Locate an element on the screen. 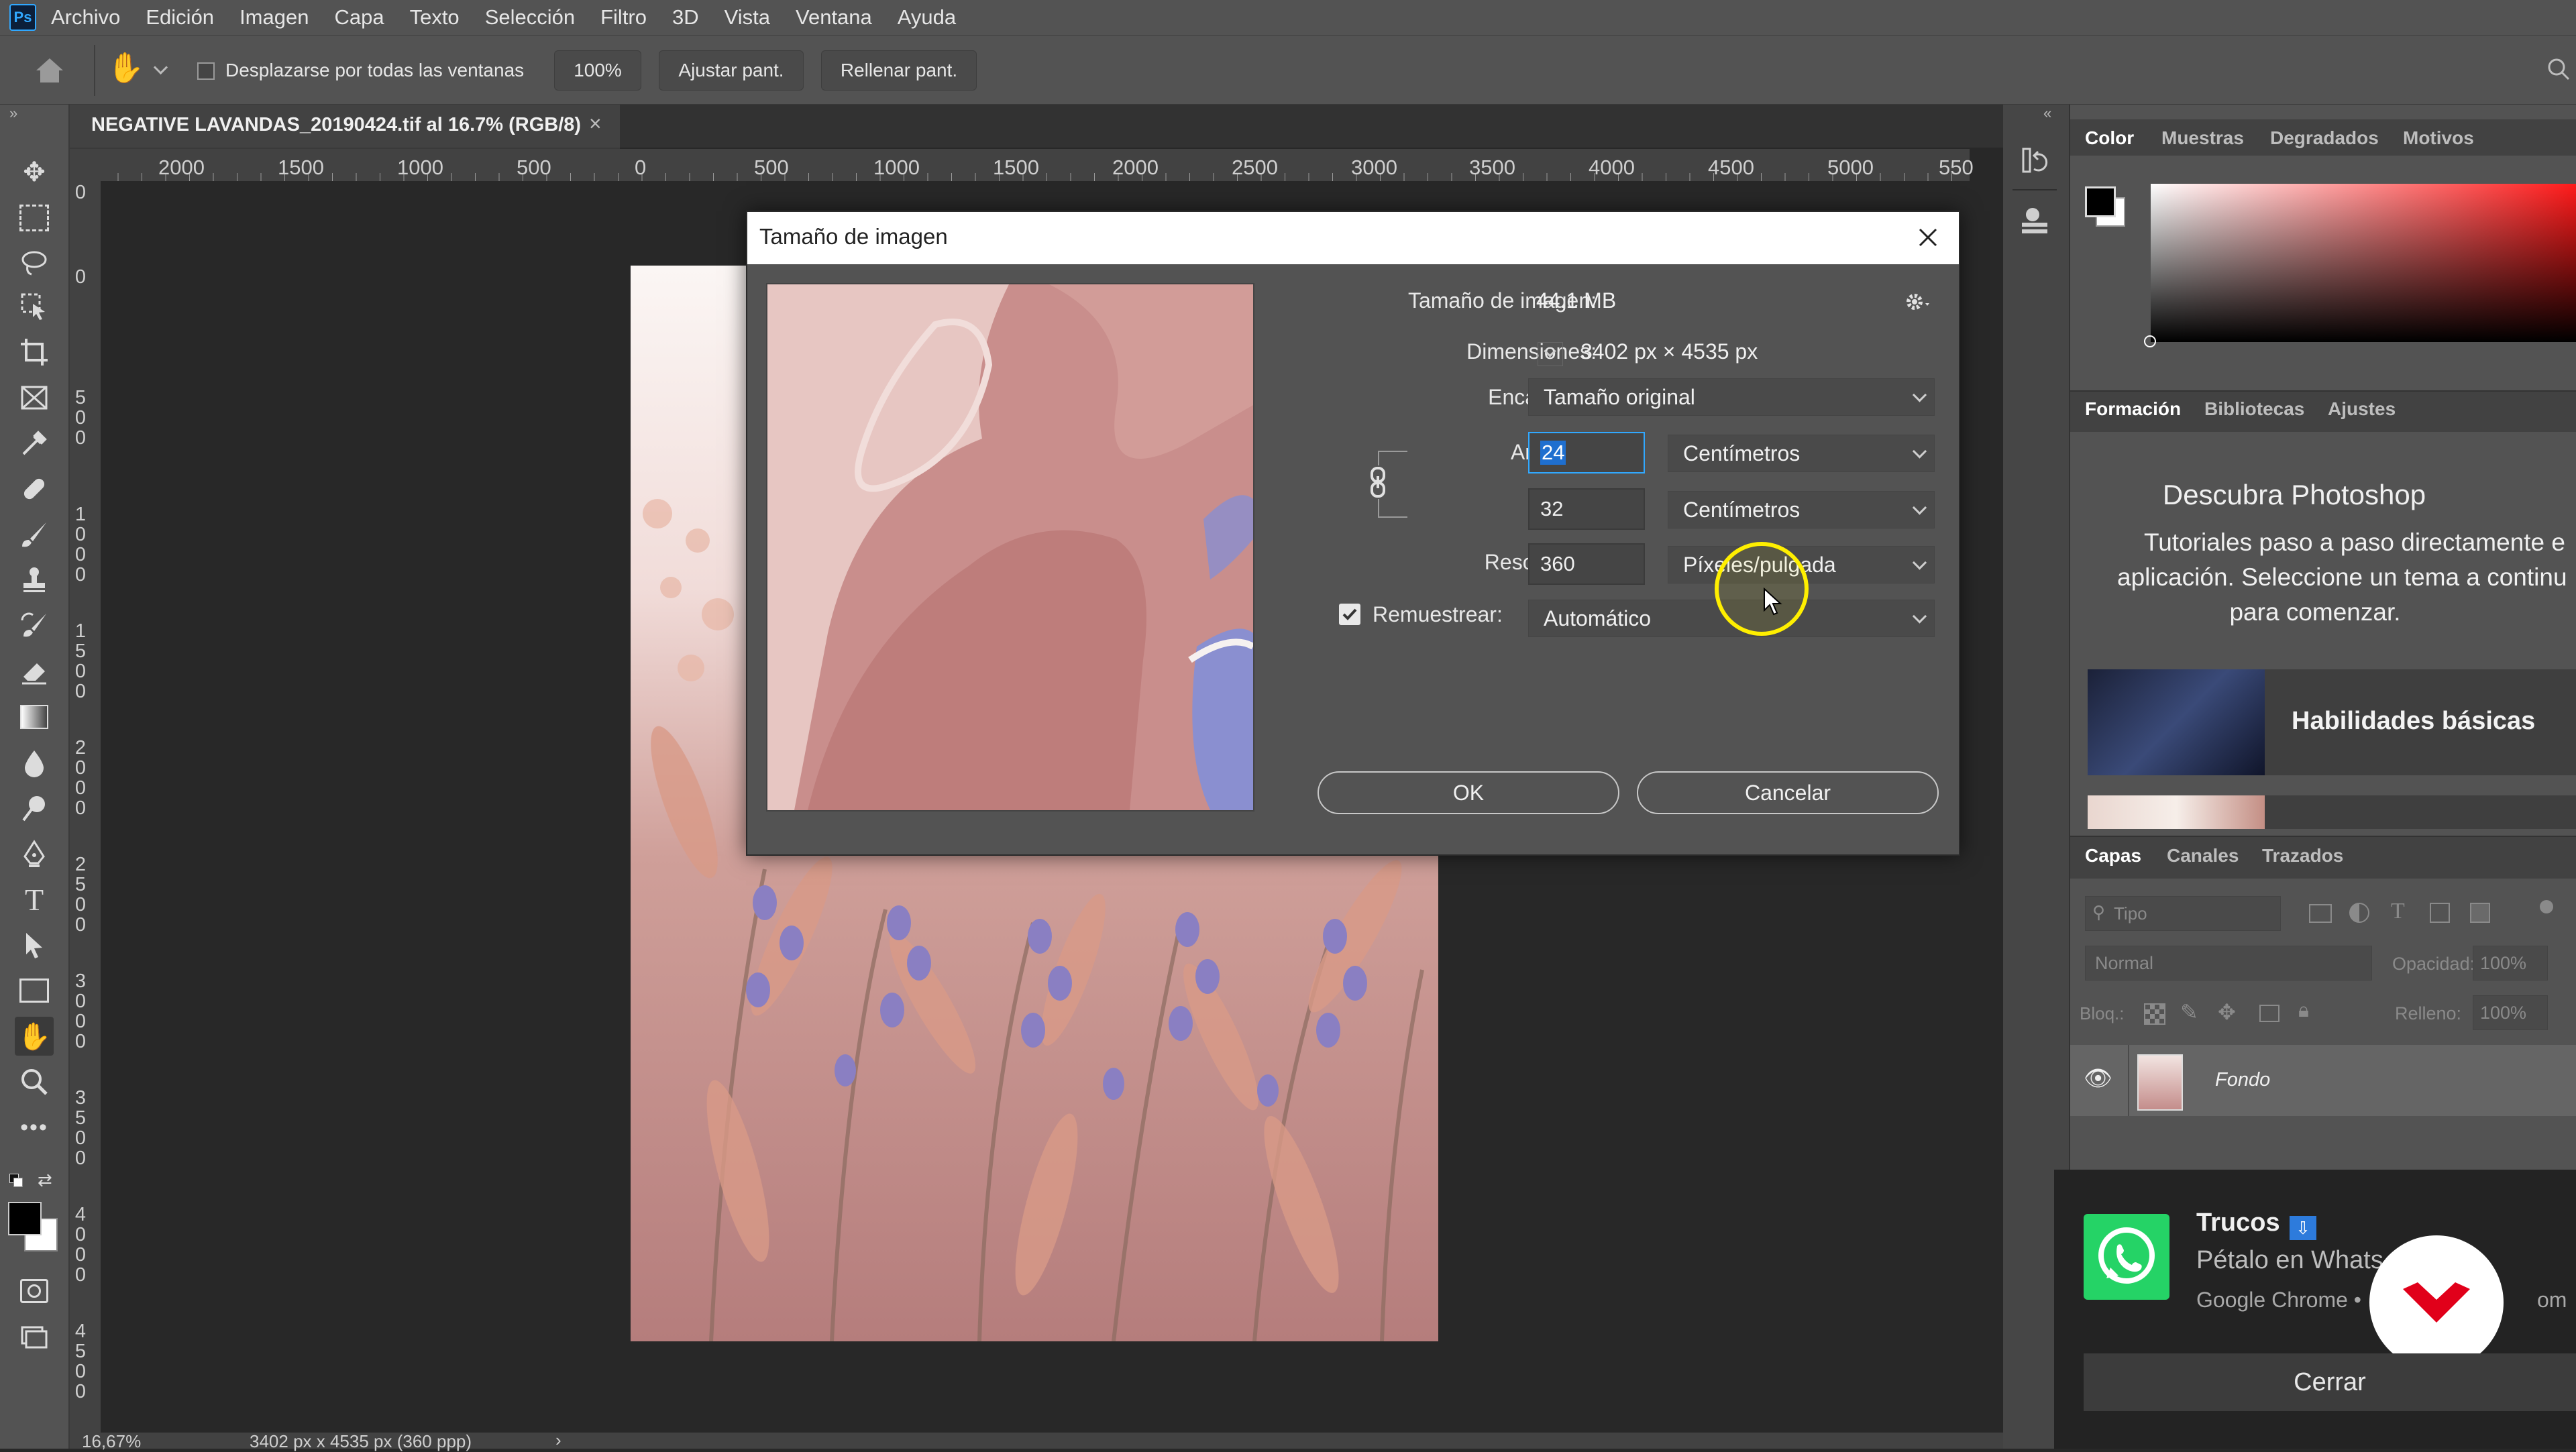 Image resolution: width=2576 pixels, height=1452 pixels. lock-pixels-icon: ✎ is located at coordinates (2189, 1012).